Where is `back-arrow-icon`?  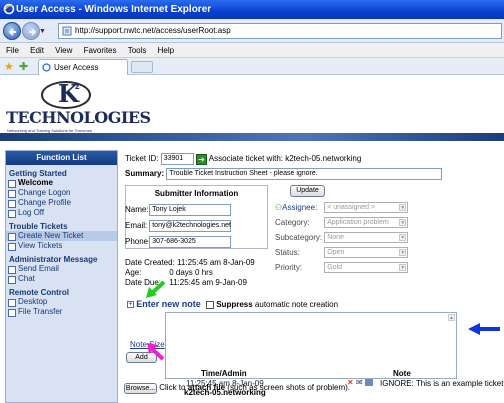
back-arrow-icon is located at coordinates (12, 32).